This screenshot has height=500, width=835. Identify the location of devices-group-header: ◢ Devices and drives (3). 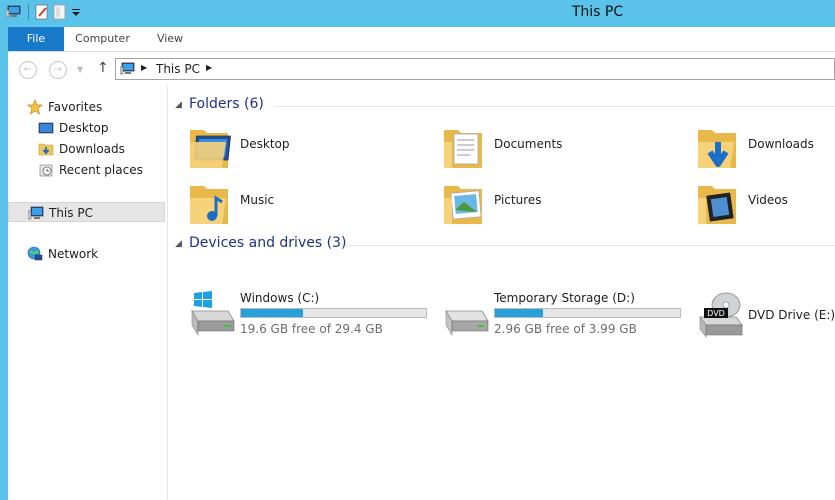
(505, 245).